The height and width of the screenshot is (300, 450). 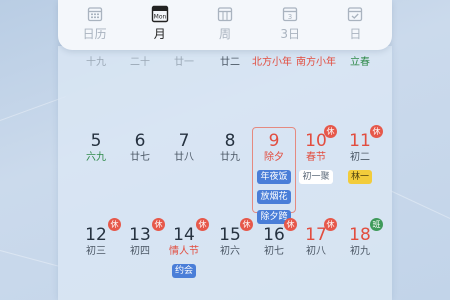 I want to click on day-cell: 11 初二 林一 休, so click(x=361, y=154).